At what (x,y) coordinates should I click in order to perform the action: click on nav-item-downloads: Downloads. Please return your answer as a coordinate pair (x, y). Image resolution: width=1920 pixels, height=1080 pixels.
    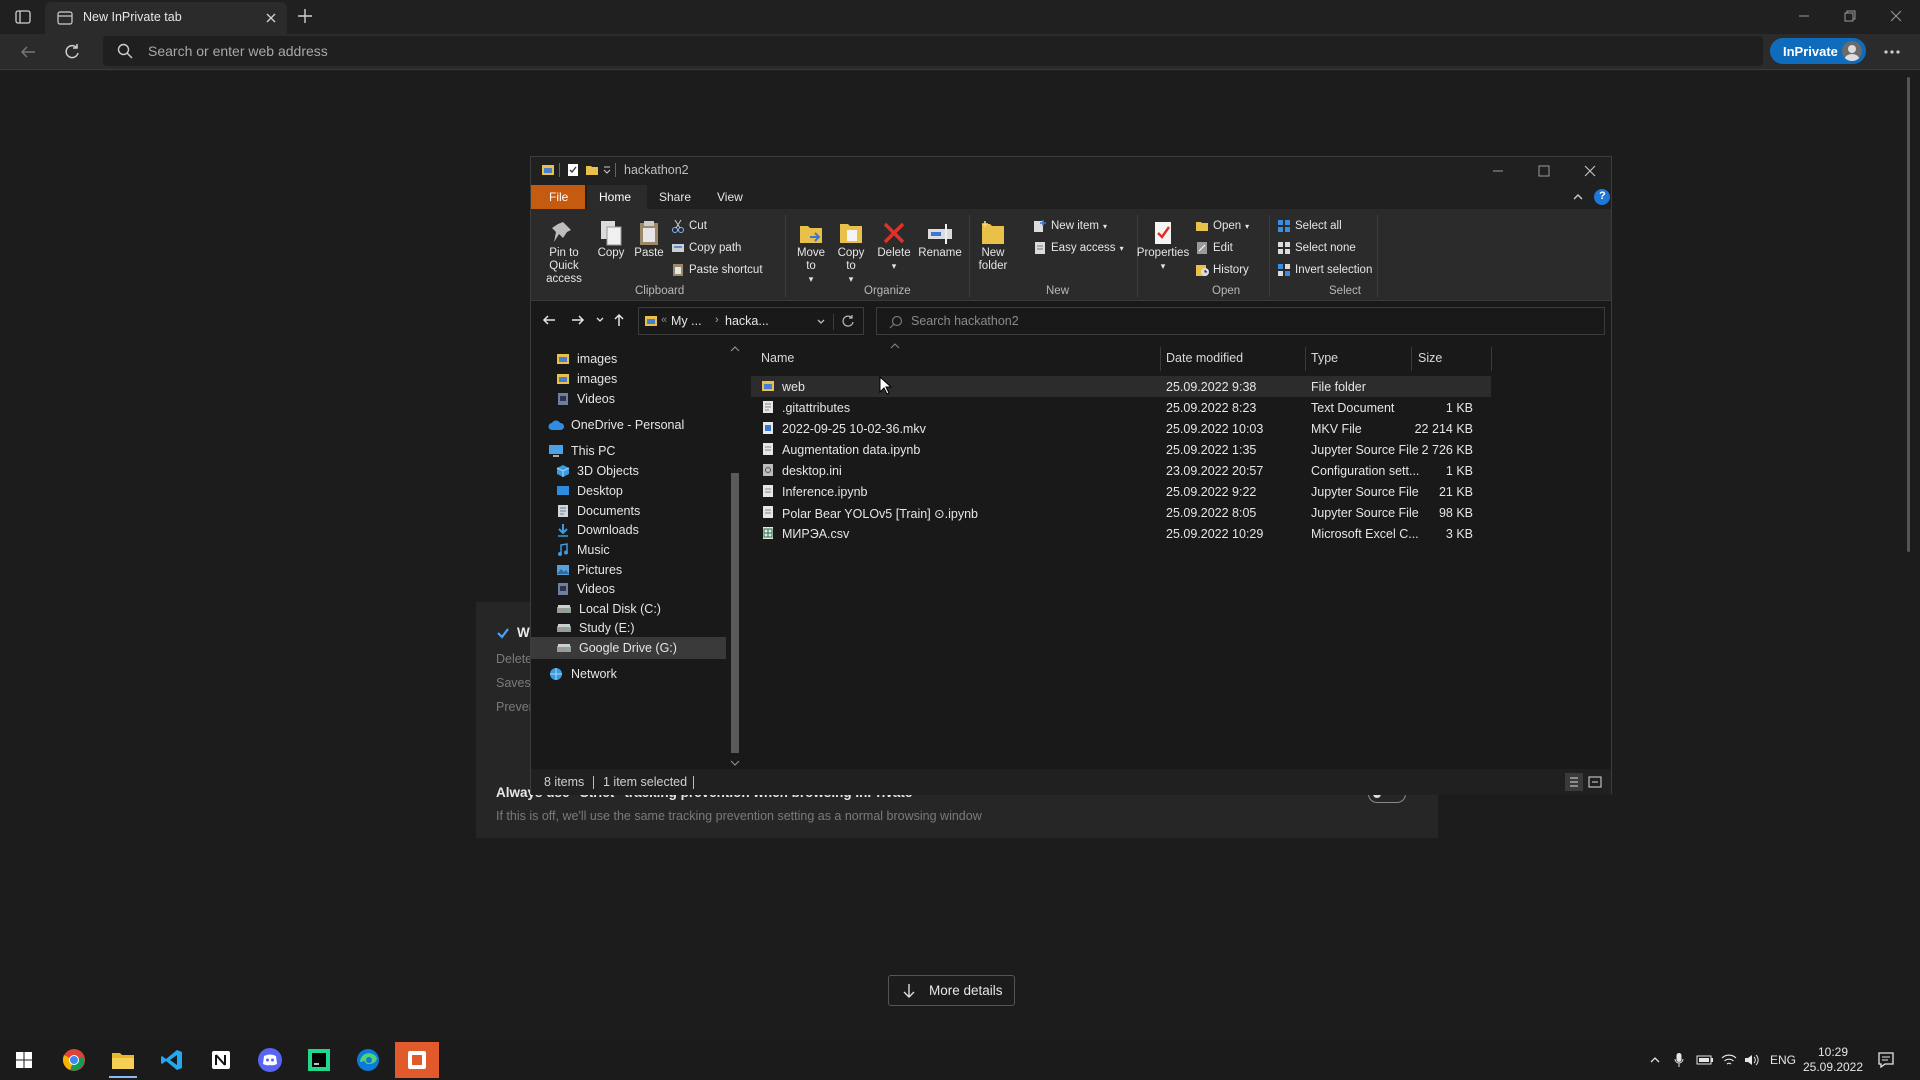
    Looking at the image, I should click on (597, 530).